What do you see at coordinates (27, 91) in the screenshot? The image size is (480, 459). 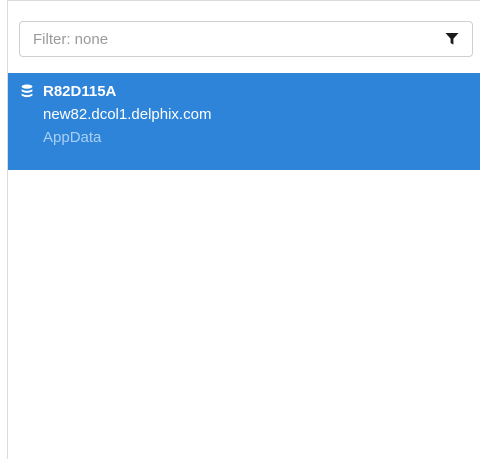 I see `database-icon` at bounding box center [27, 91].